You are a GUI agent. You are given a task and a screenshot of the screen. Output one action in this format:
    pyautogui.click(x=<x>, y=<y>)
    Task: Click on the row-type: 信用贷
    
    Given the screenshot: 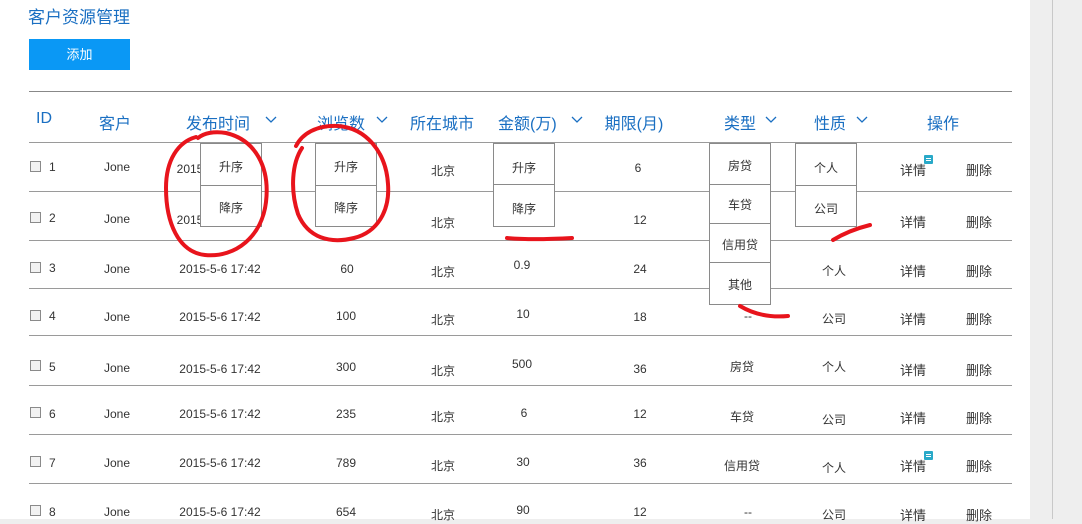 What is the action you would take?
    pyautogui.click(x=742, y=466)
    